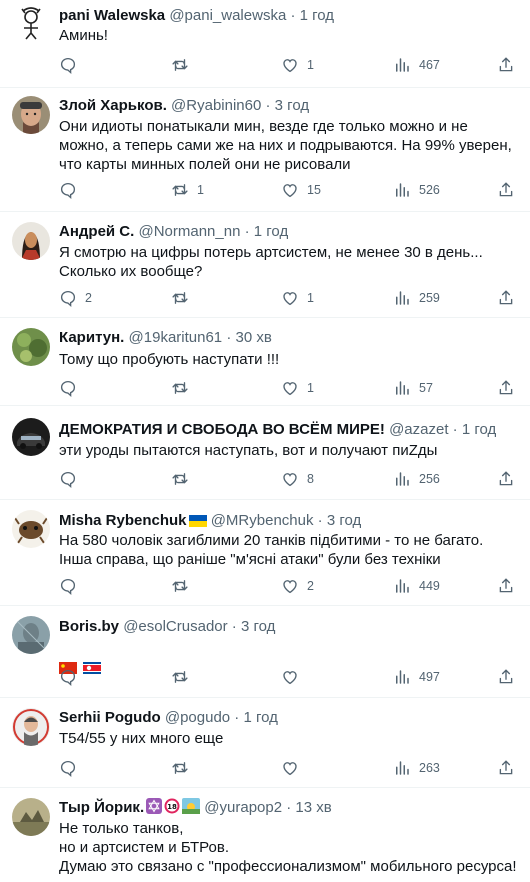  I want to click on author-name: Андрей С., so click(96, 231).